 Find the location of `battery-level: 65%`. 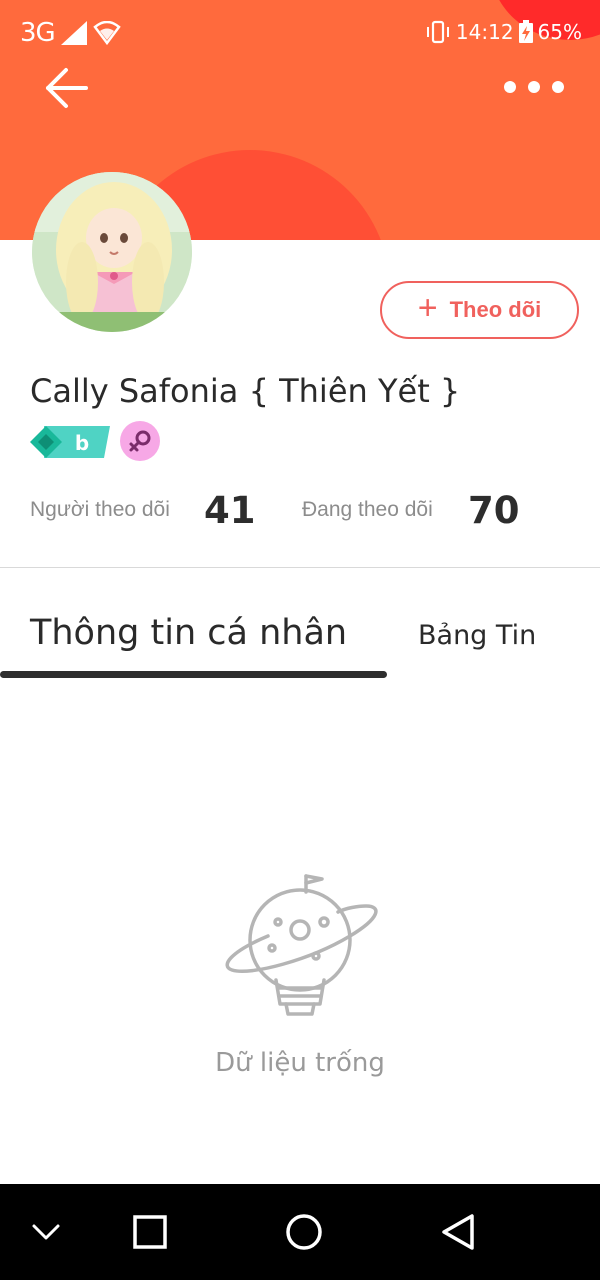

battery-level: 65% is located at coordinates (559, 32).